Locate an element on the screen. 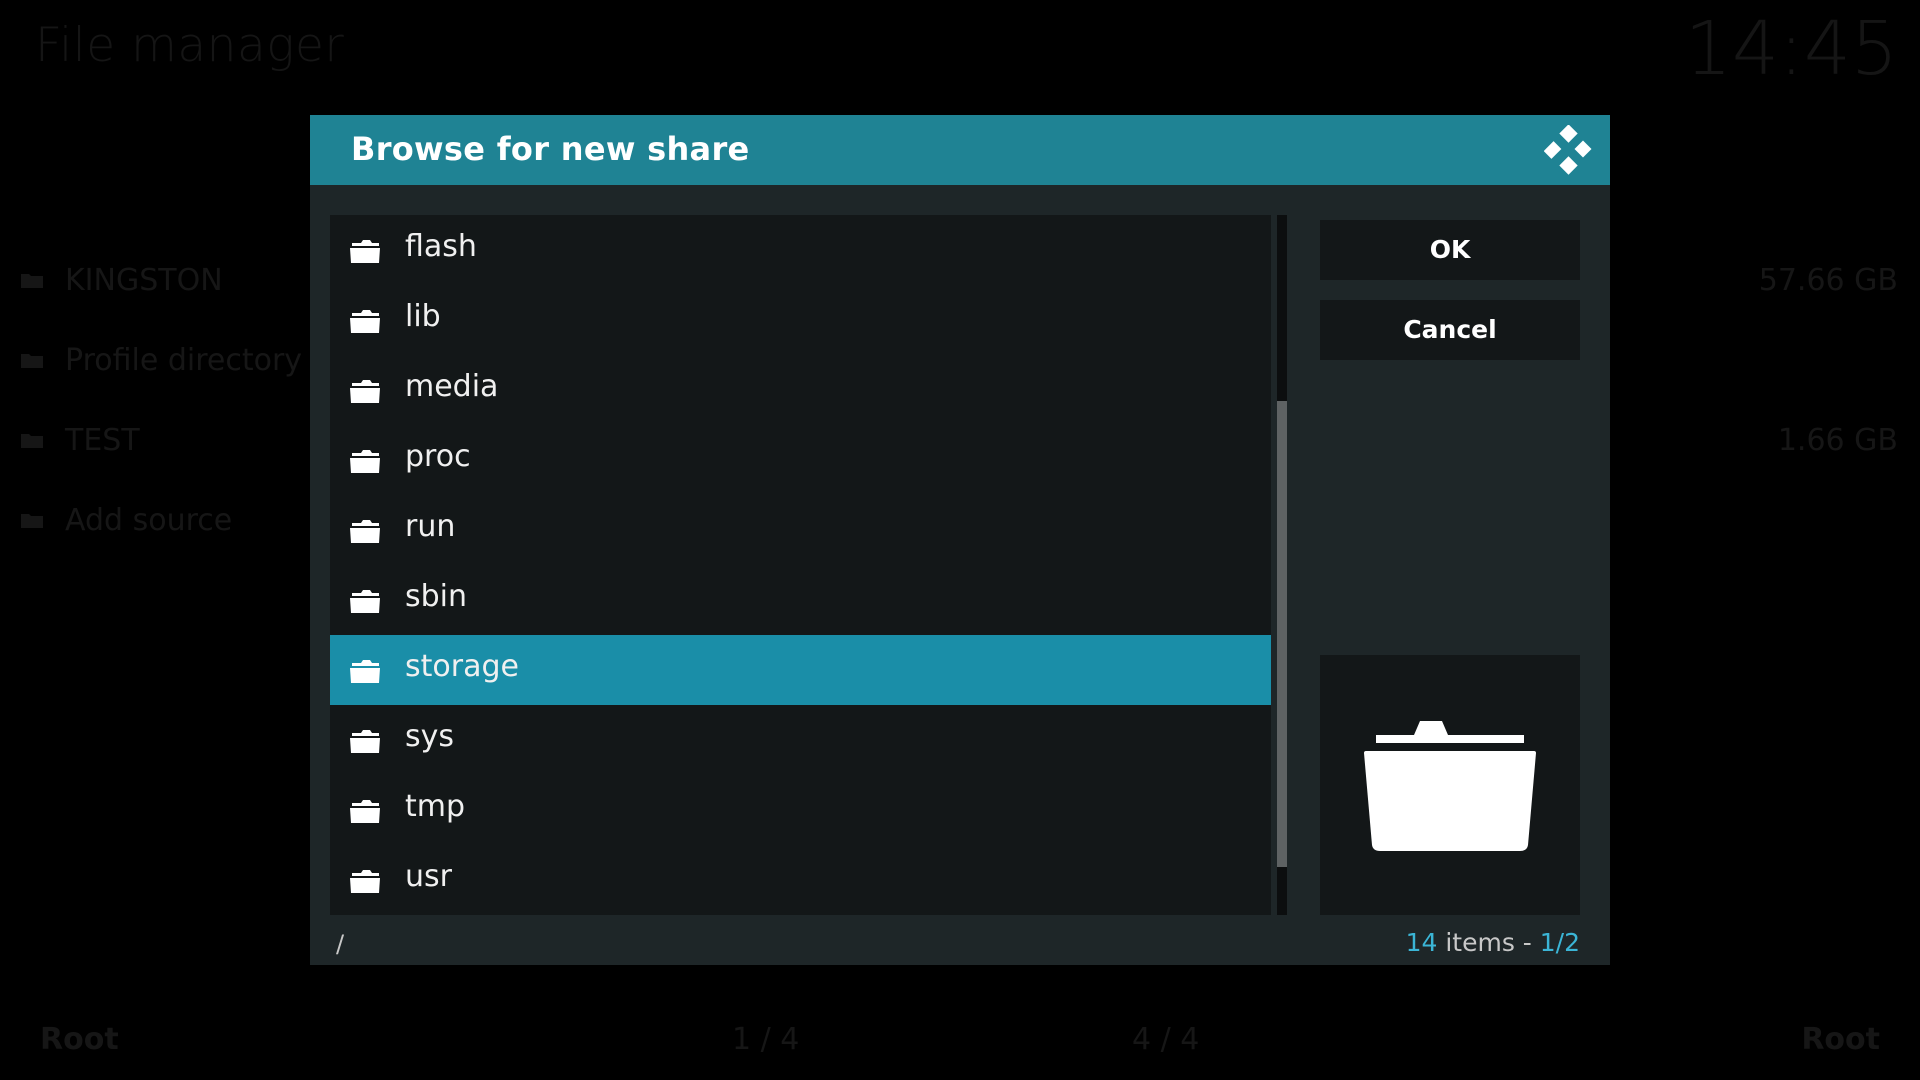  list-item-run: run is located at coordinates (800, 530).